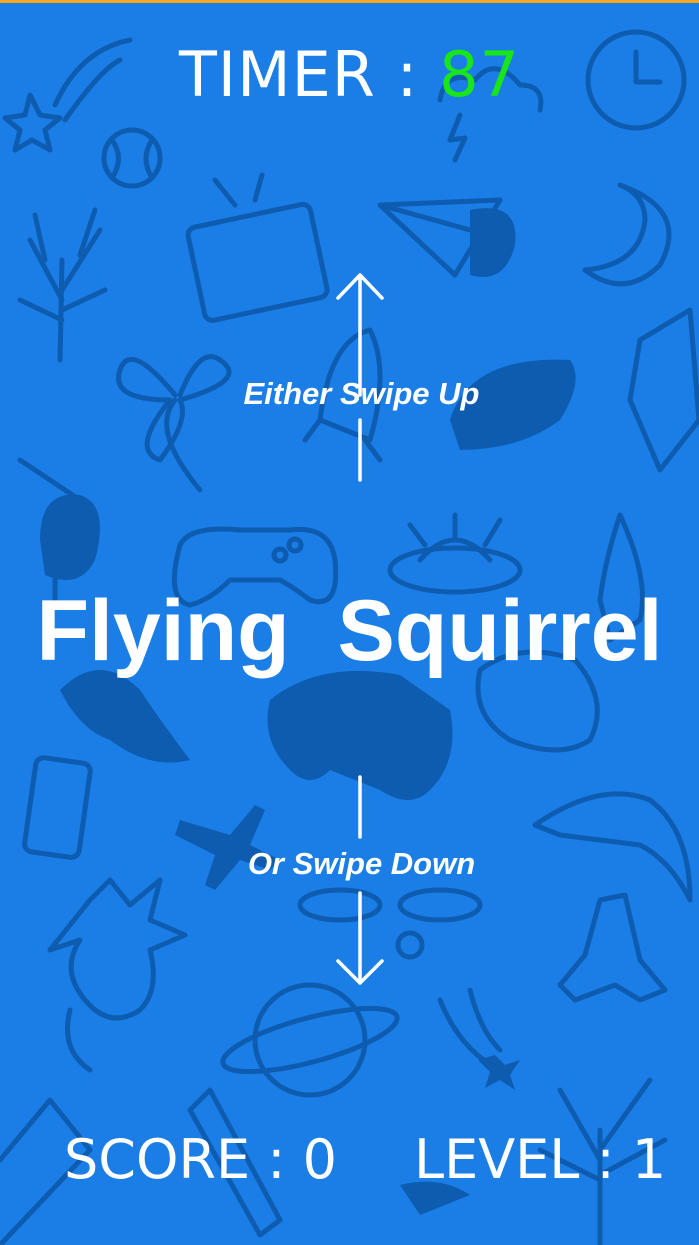 This screenshot has width=699, height=1245. Describe the element at coordinates (649, 1159) in the screenshot. I see `level-value: 1` at that location.